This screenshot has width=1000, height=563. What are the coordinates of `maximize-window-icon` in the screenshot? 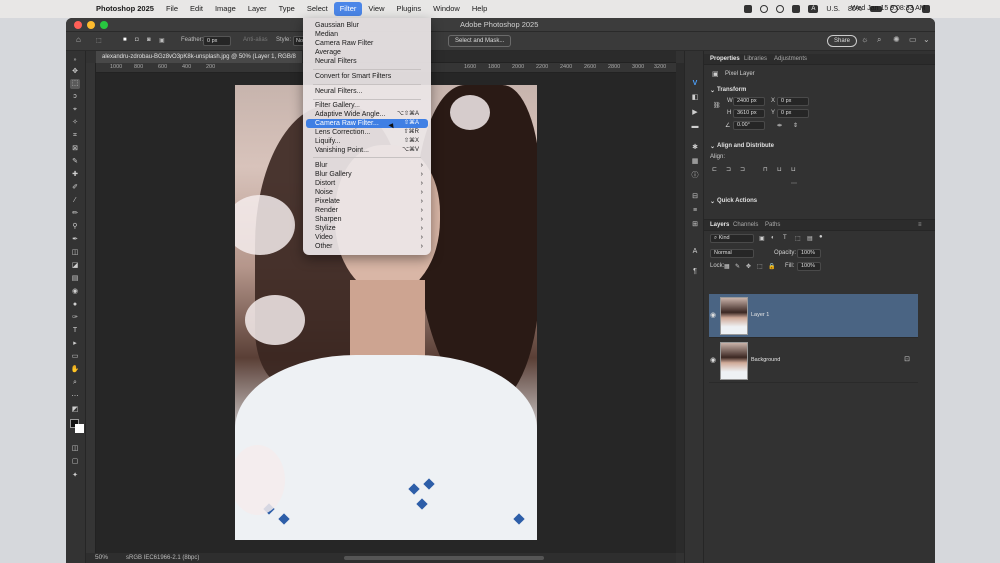 It's located at (104, 25).